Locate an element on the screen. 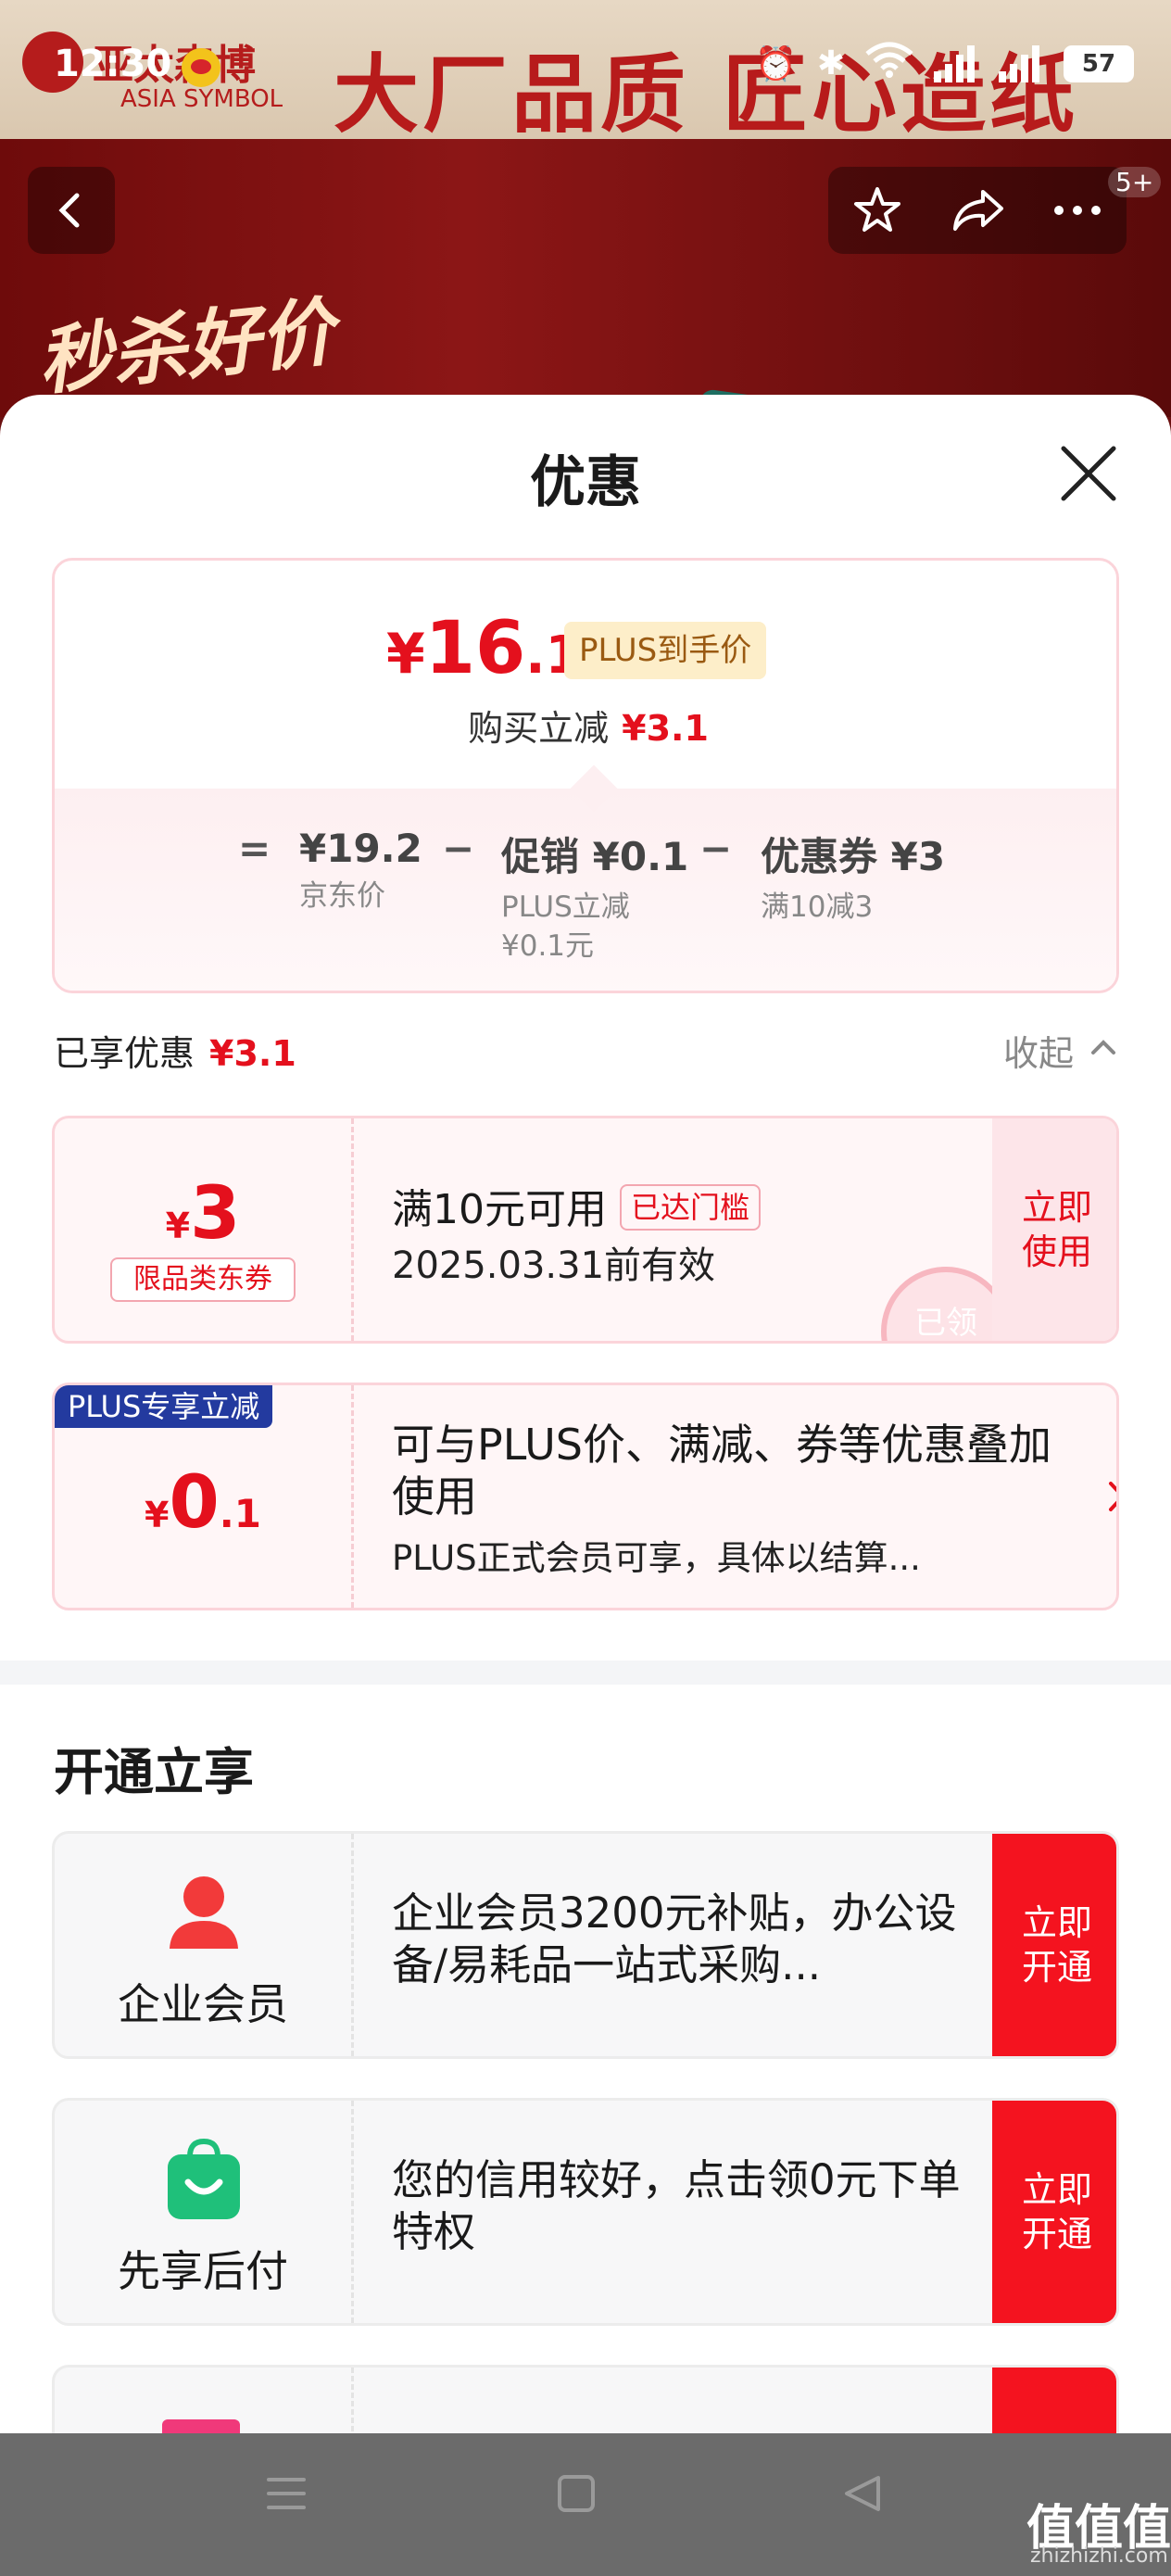 The height and width of the screenshot is (2576, 1171). brand-name-en: ASIA SYMBOL is located at coordinates (202, 99).